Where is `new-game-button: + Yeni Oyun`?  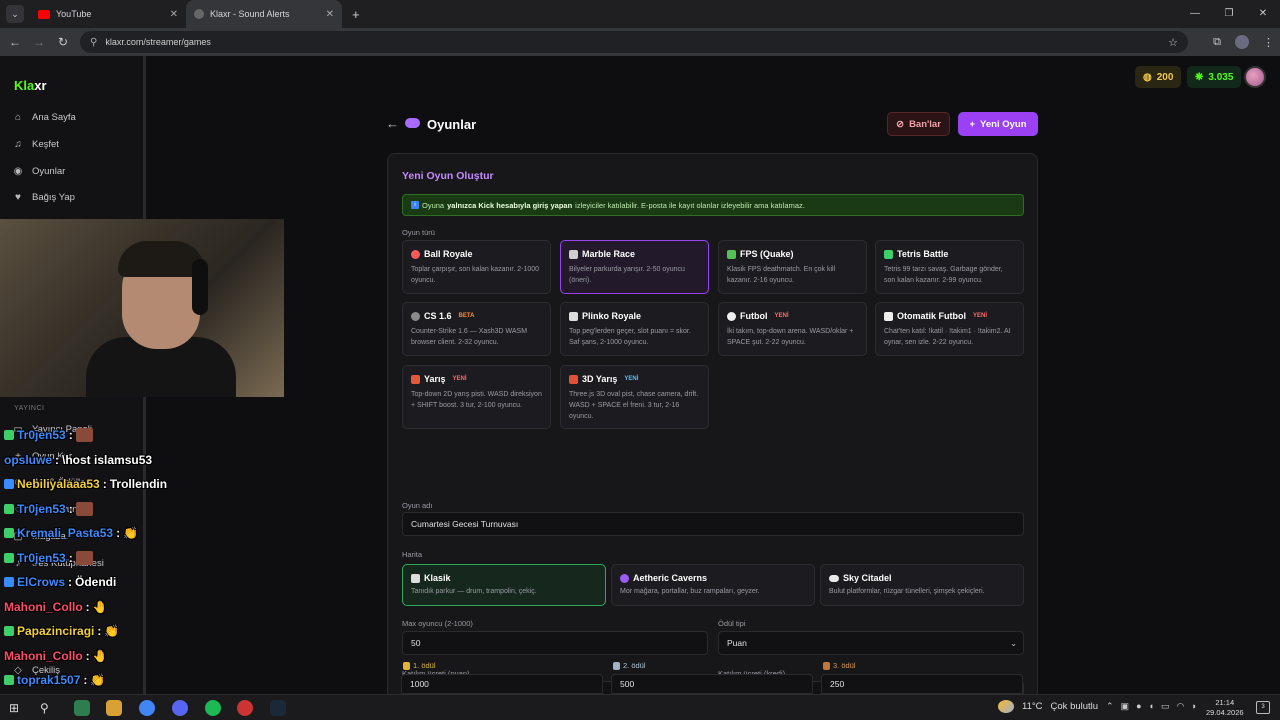 new-game-button: + Yeni Oyun is located at coordinates (998, 124).